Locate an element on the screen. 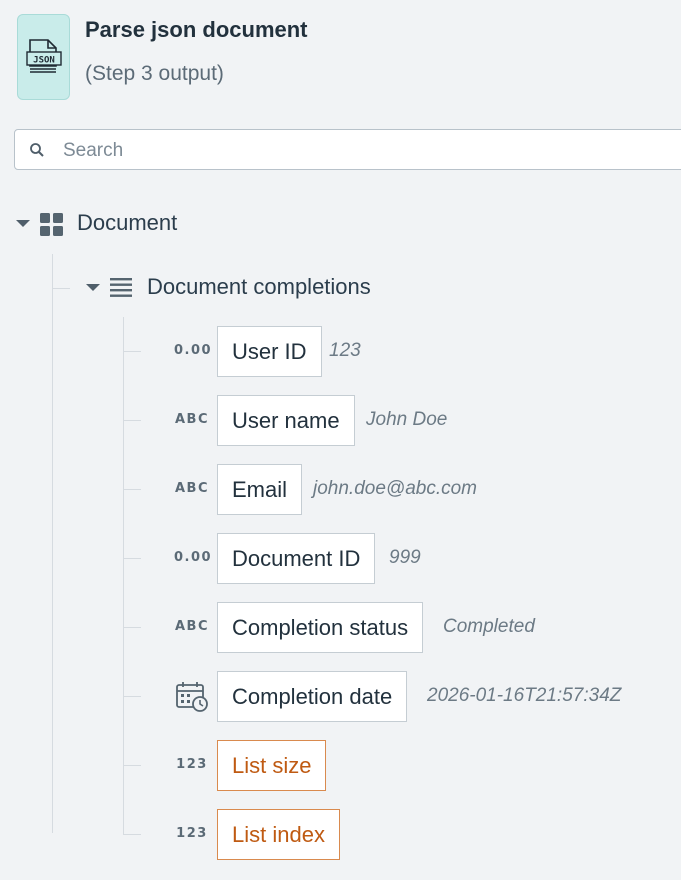 This screenshot has width=681, height=880. sample-value: 123 is located at coordinates (345, 350).